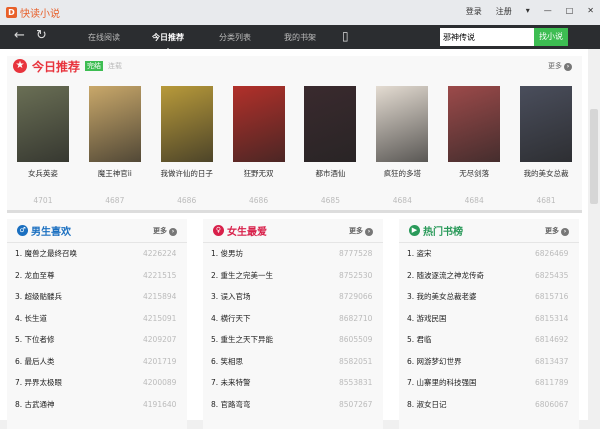 The image size is (600, 429). I want to click on item-title: 2. 随波逐流之神龙传奇, so click(445, 275).